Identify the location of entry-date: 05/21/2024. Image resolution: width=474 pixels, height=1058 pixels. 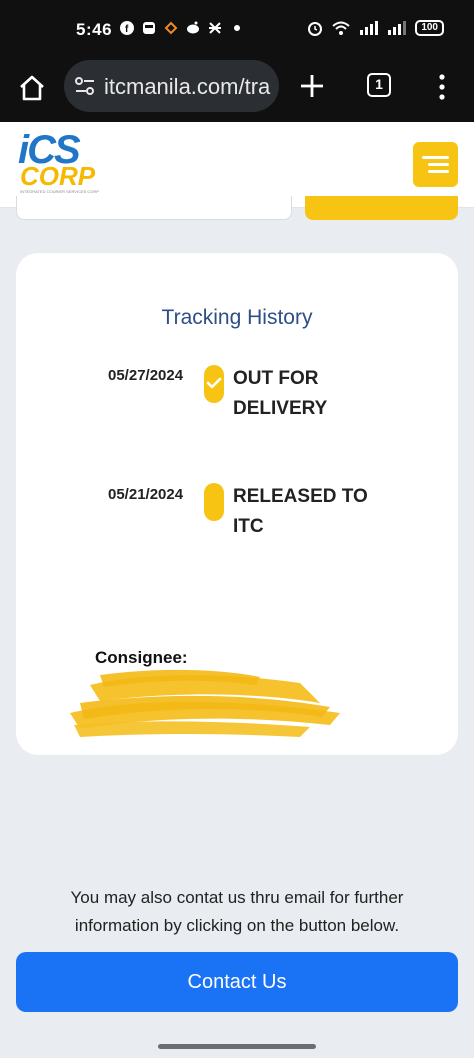
(146, 494).